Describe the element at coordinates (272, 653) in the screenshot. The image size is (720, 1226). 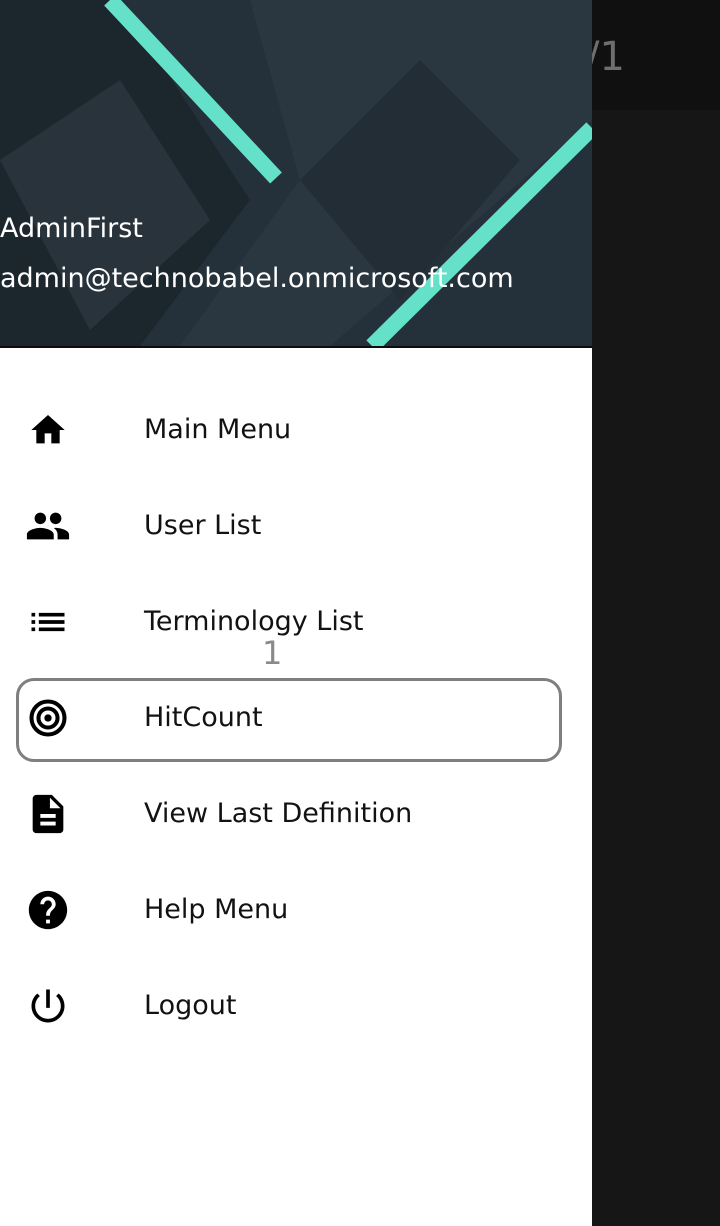
I see `highlight-index-label: 1` at that location.